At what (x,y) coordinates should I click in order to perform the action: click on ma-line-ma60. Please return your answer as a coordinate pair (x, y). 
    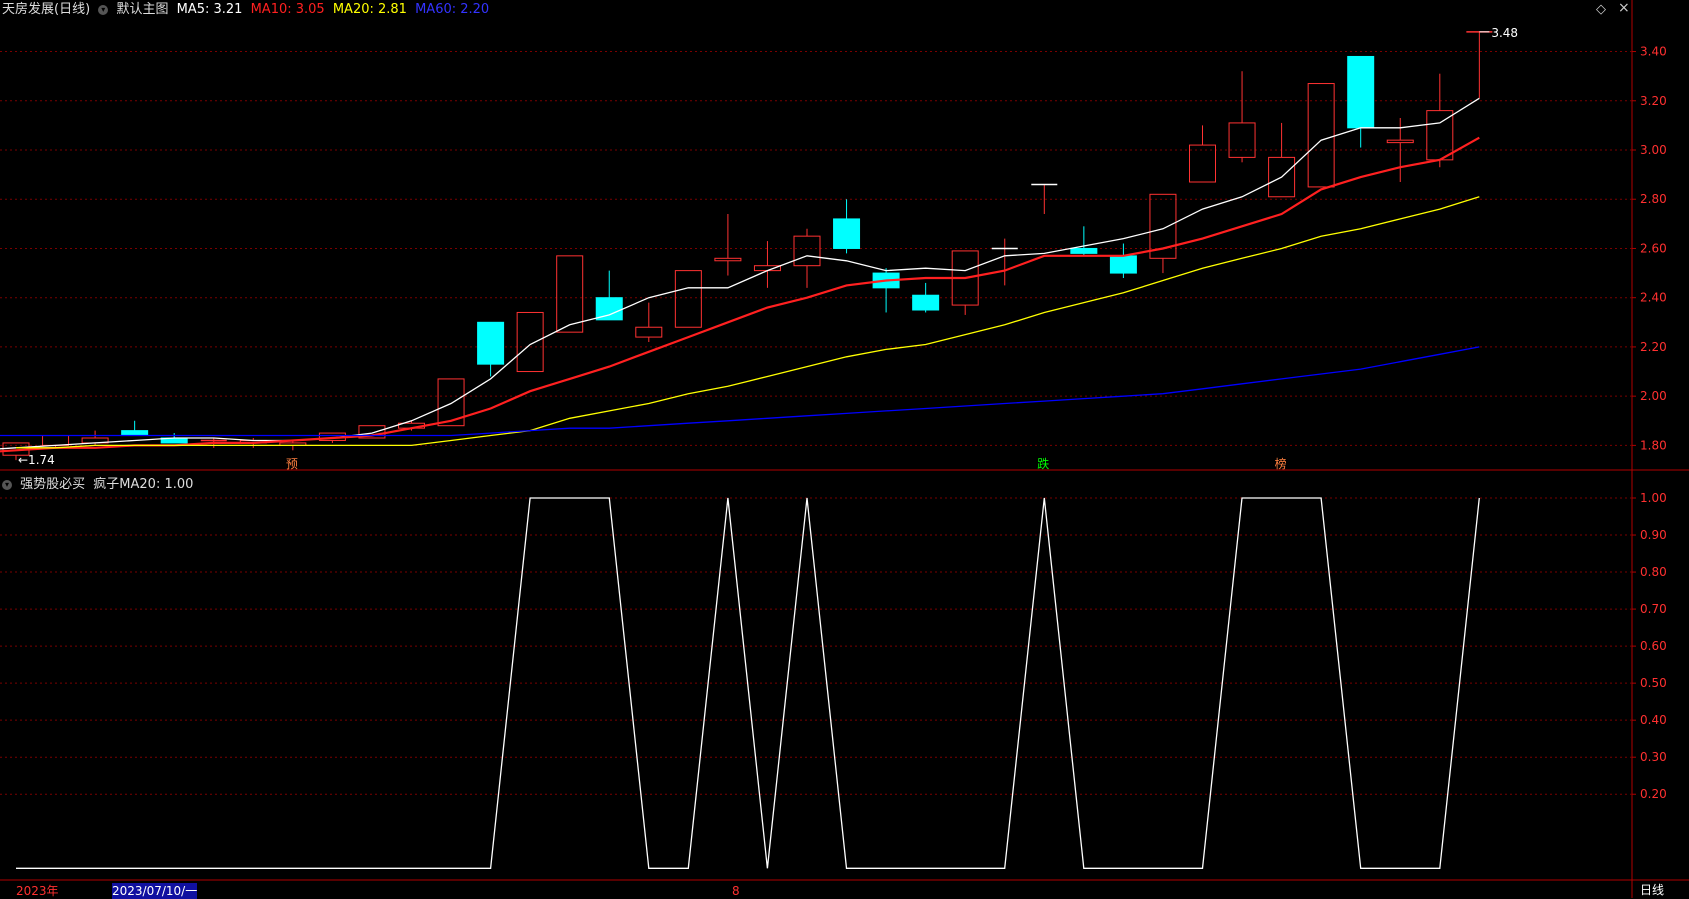
    Looking at the image, I should click on (740, 391).